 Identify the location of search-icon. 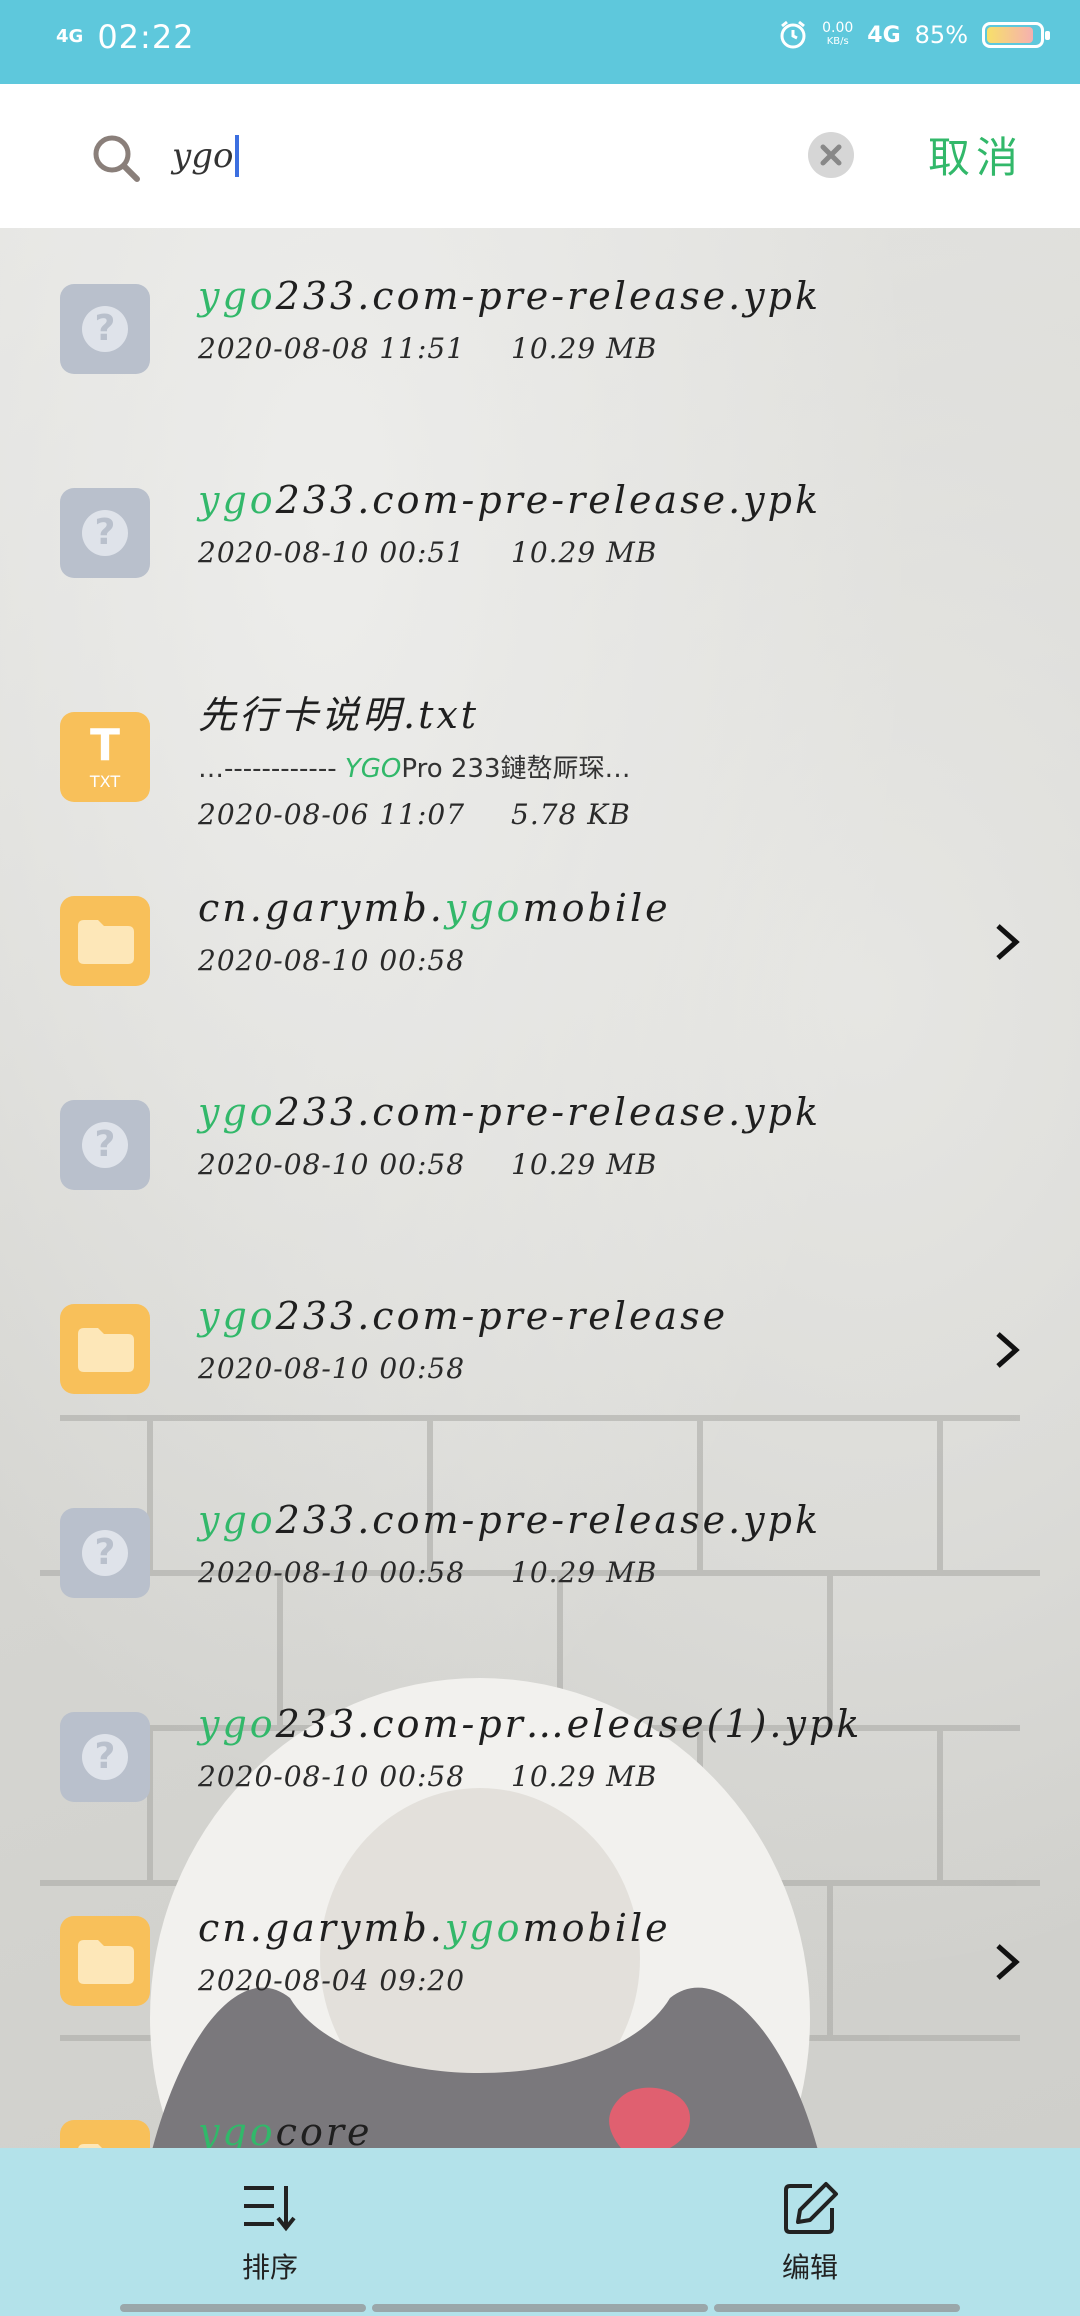
(116, 158).